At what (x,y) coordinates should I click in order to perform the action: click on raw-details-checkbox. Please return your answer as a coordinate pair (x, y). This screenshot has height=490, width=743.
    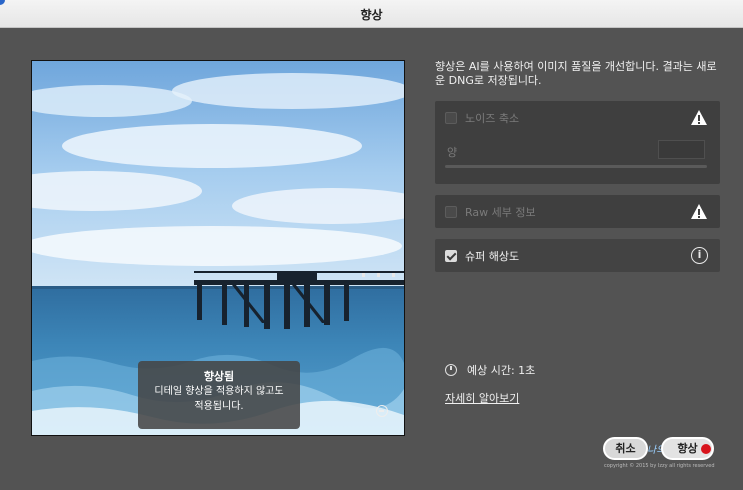
    Looking at the image, I should click on (451, 212).